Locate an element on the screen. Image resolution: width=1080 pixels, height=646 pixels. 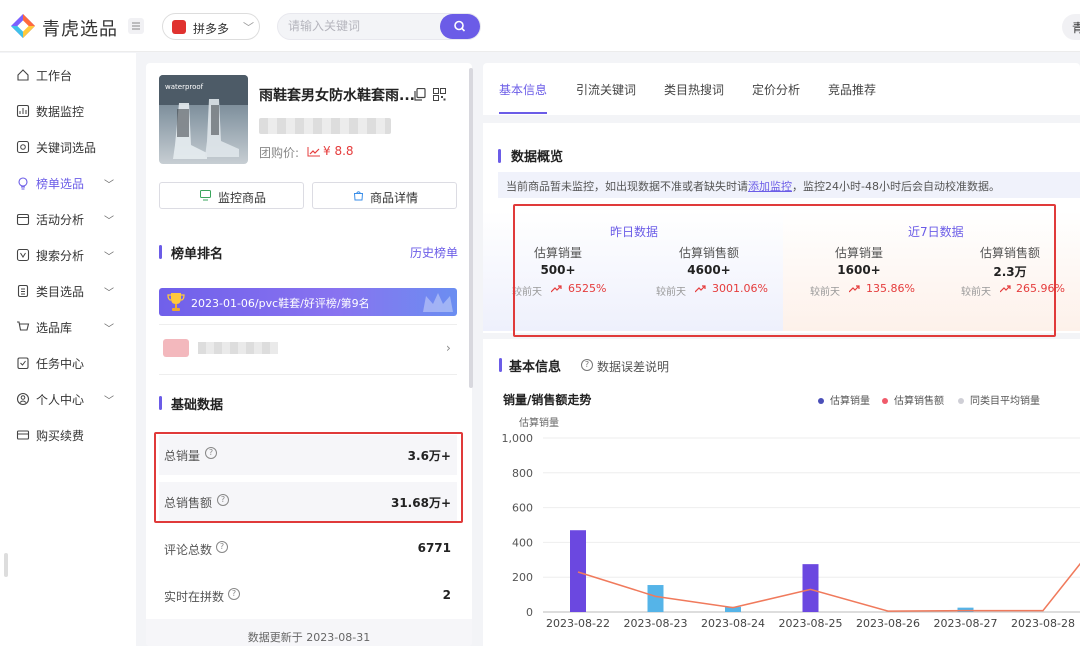
sidebar-resize-handle is located at coordinates (6, 565).